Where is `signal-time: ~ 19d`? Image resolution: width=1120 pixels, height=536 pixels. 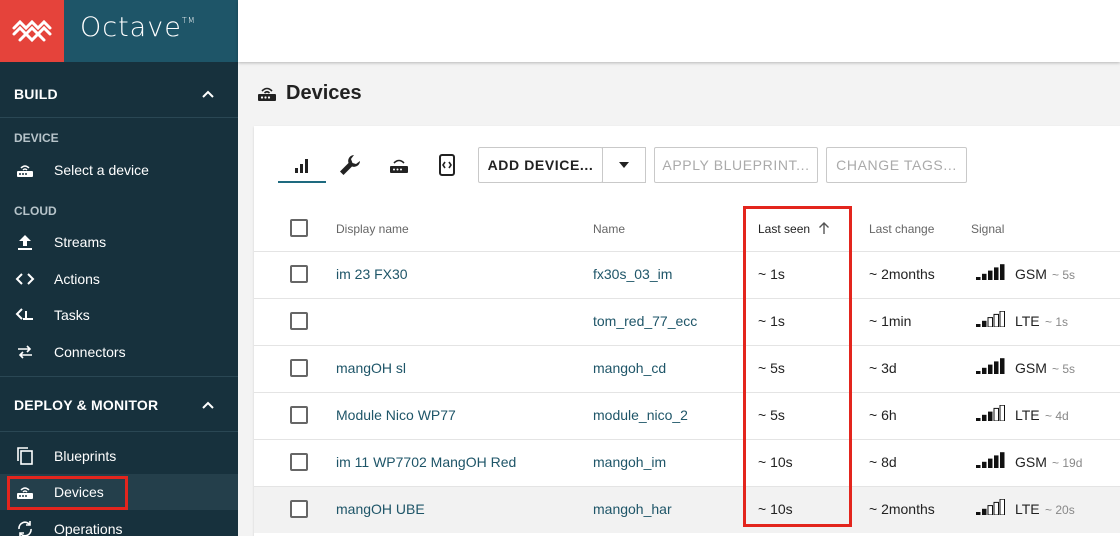 signal-time: ~ 19d is located at coordinates (1067, 463).